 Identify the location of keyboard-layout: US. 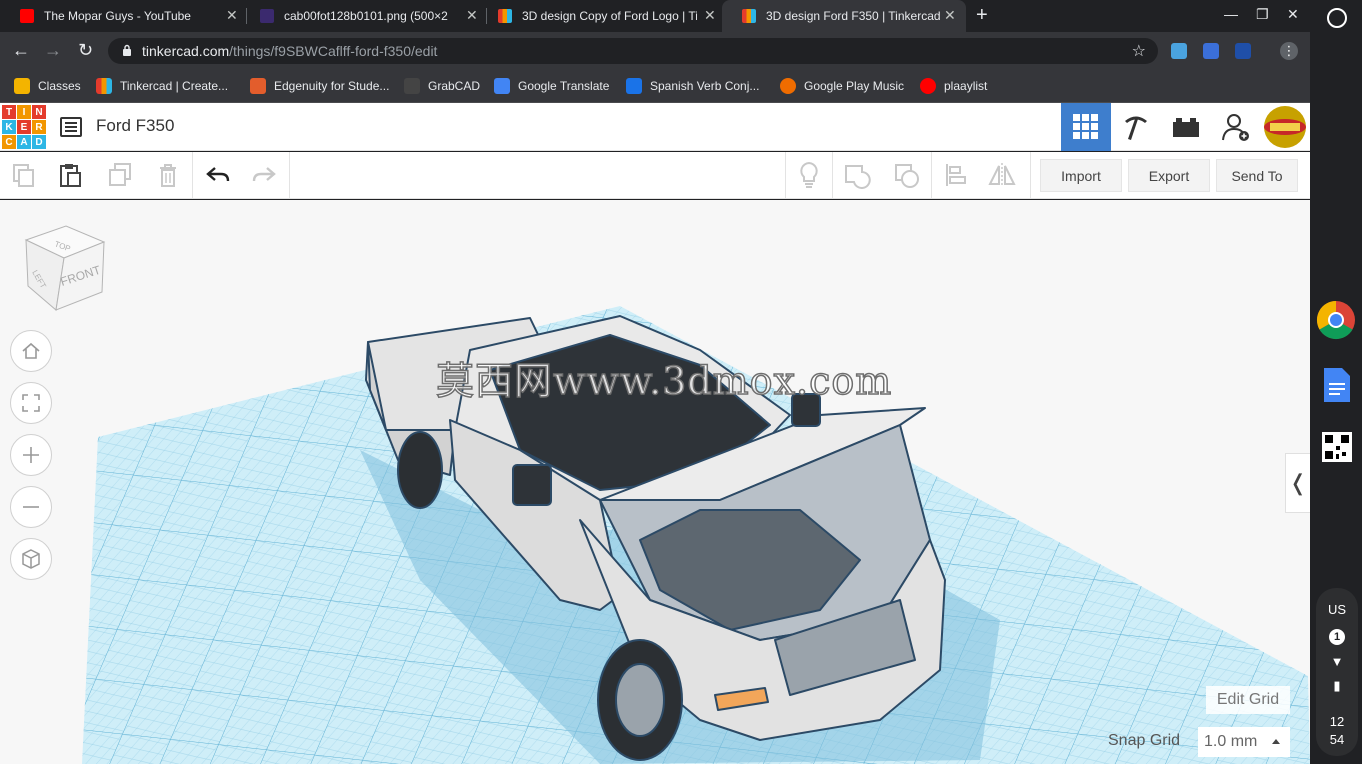
(1337, 609).